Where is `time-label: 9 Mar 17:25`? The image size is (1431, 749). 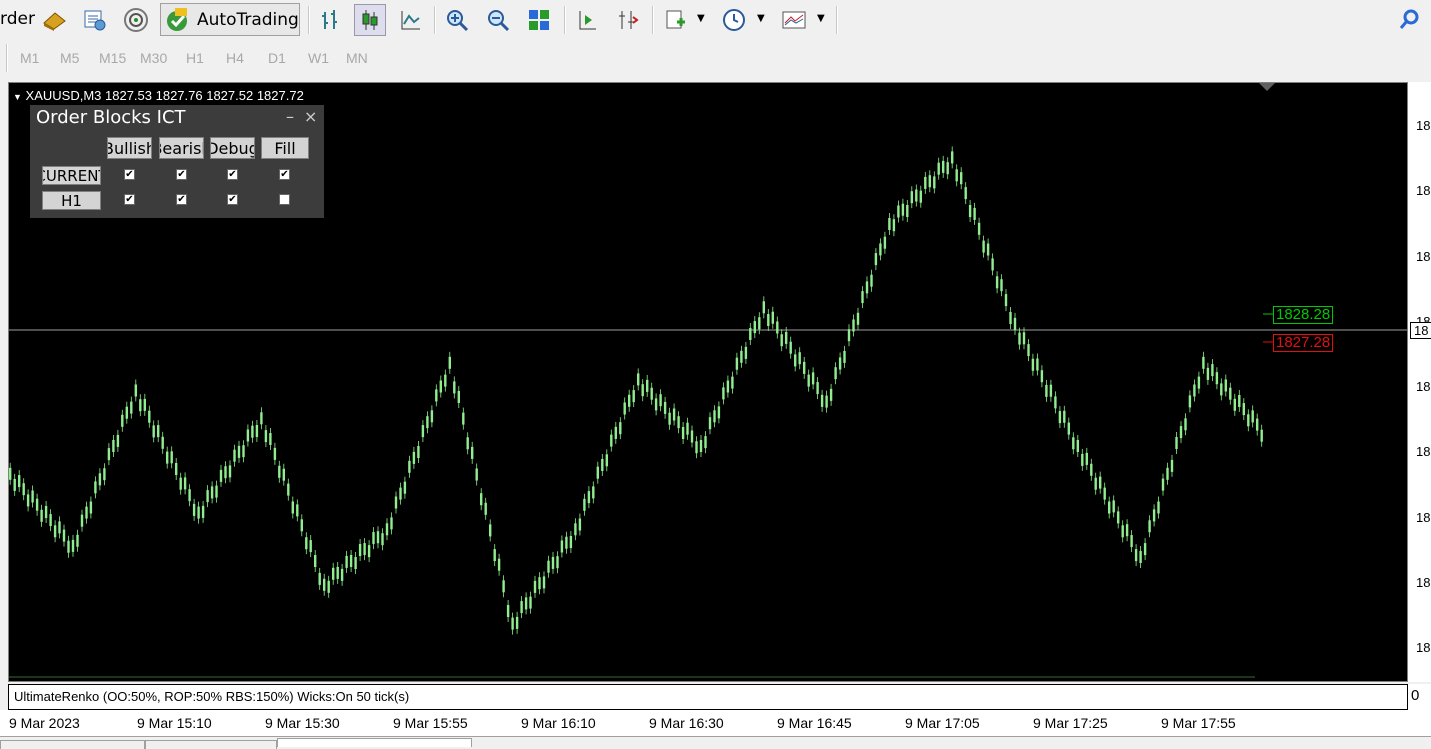 time-label: 9 Mar 17:25 is located at coordinates (1070, 723).